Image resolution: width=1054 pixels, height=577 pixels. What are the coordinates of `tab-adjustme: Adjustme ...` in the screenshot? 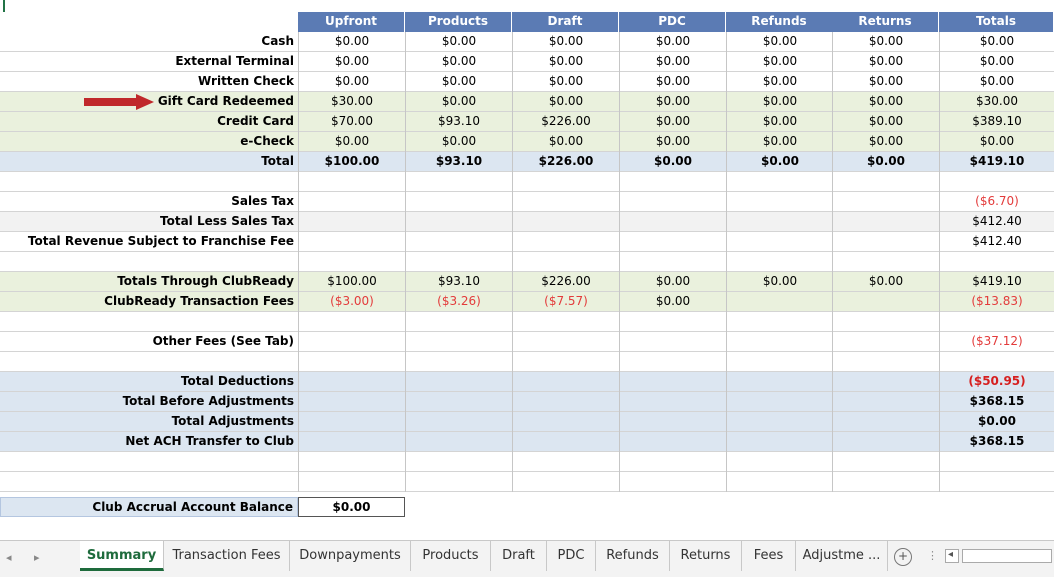 It's located at (842, 556).